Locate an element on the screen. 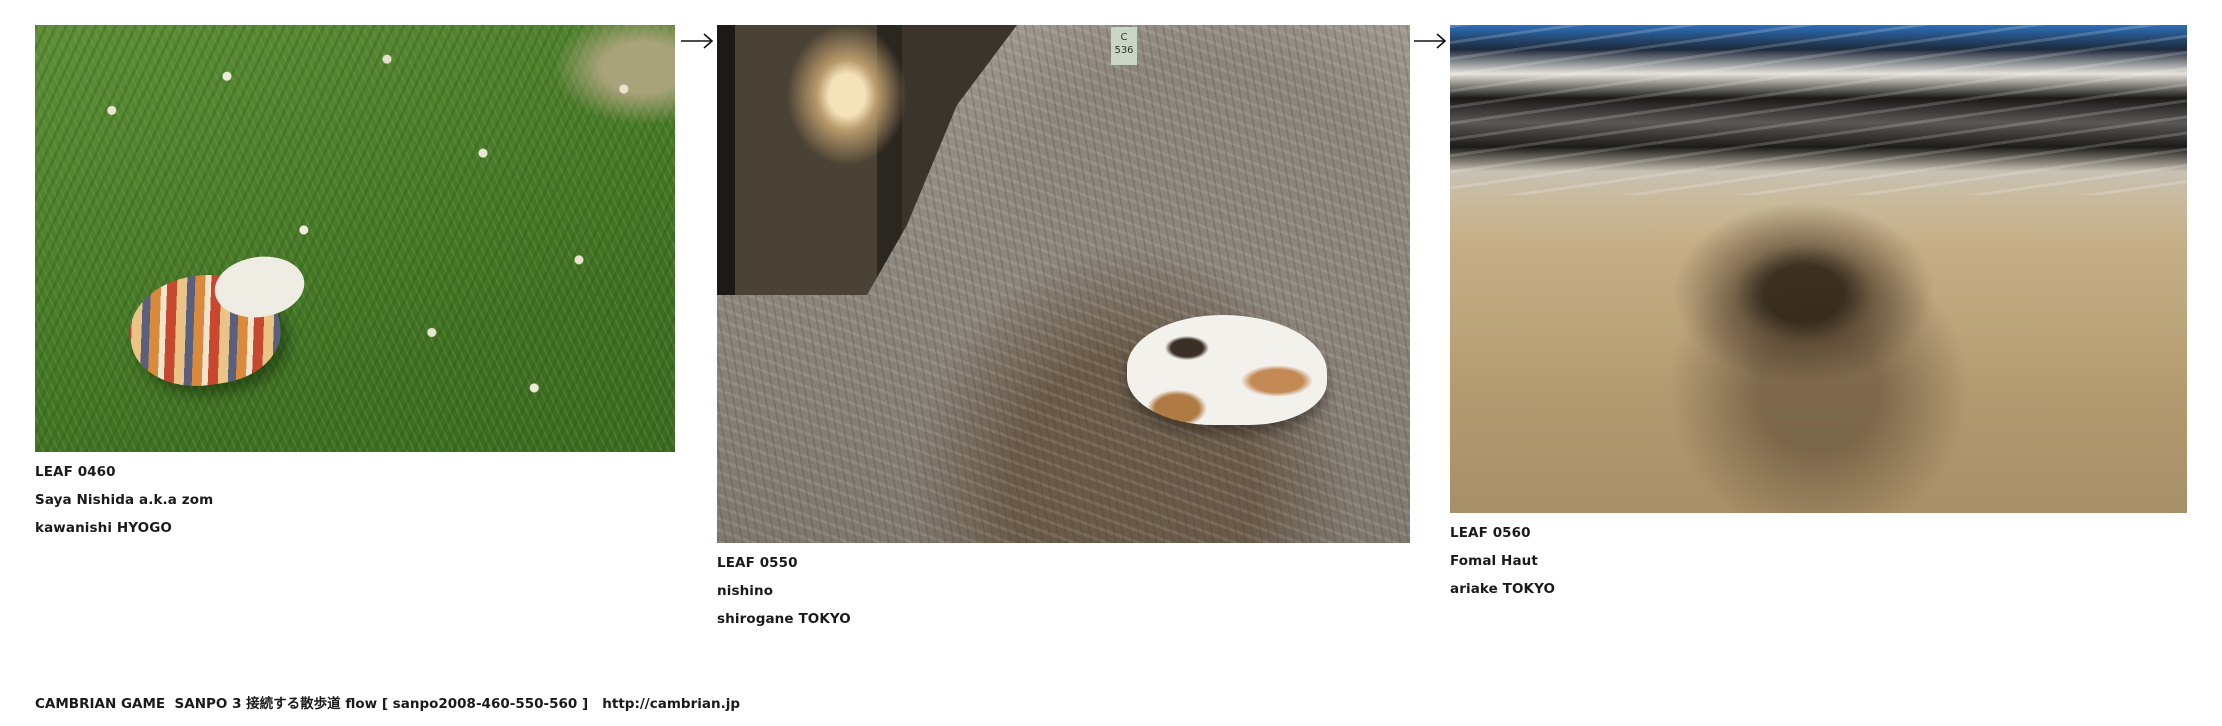 Image resolution: width=2222 pixels, height=726 pixels. leaf-0560-caption: LEAF 0560 Fomal Haut ariake TOKYO is located at coordinates (1502, 561).